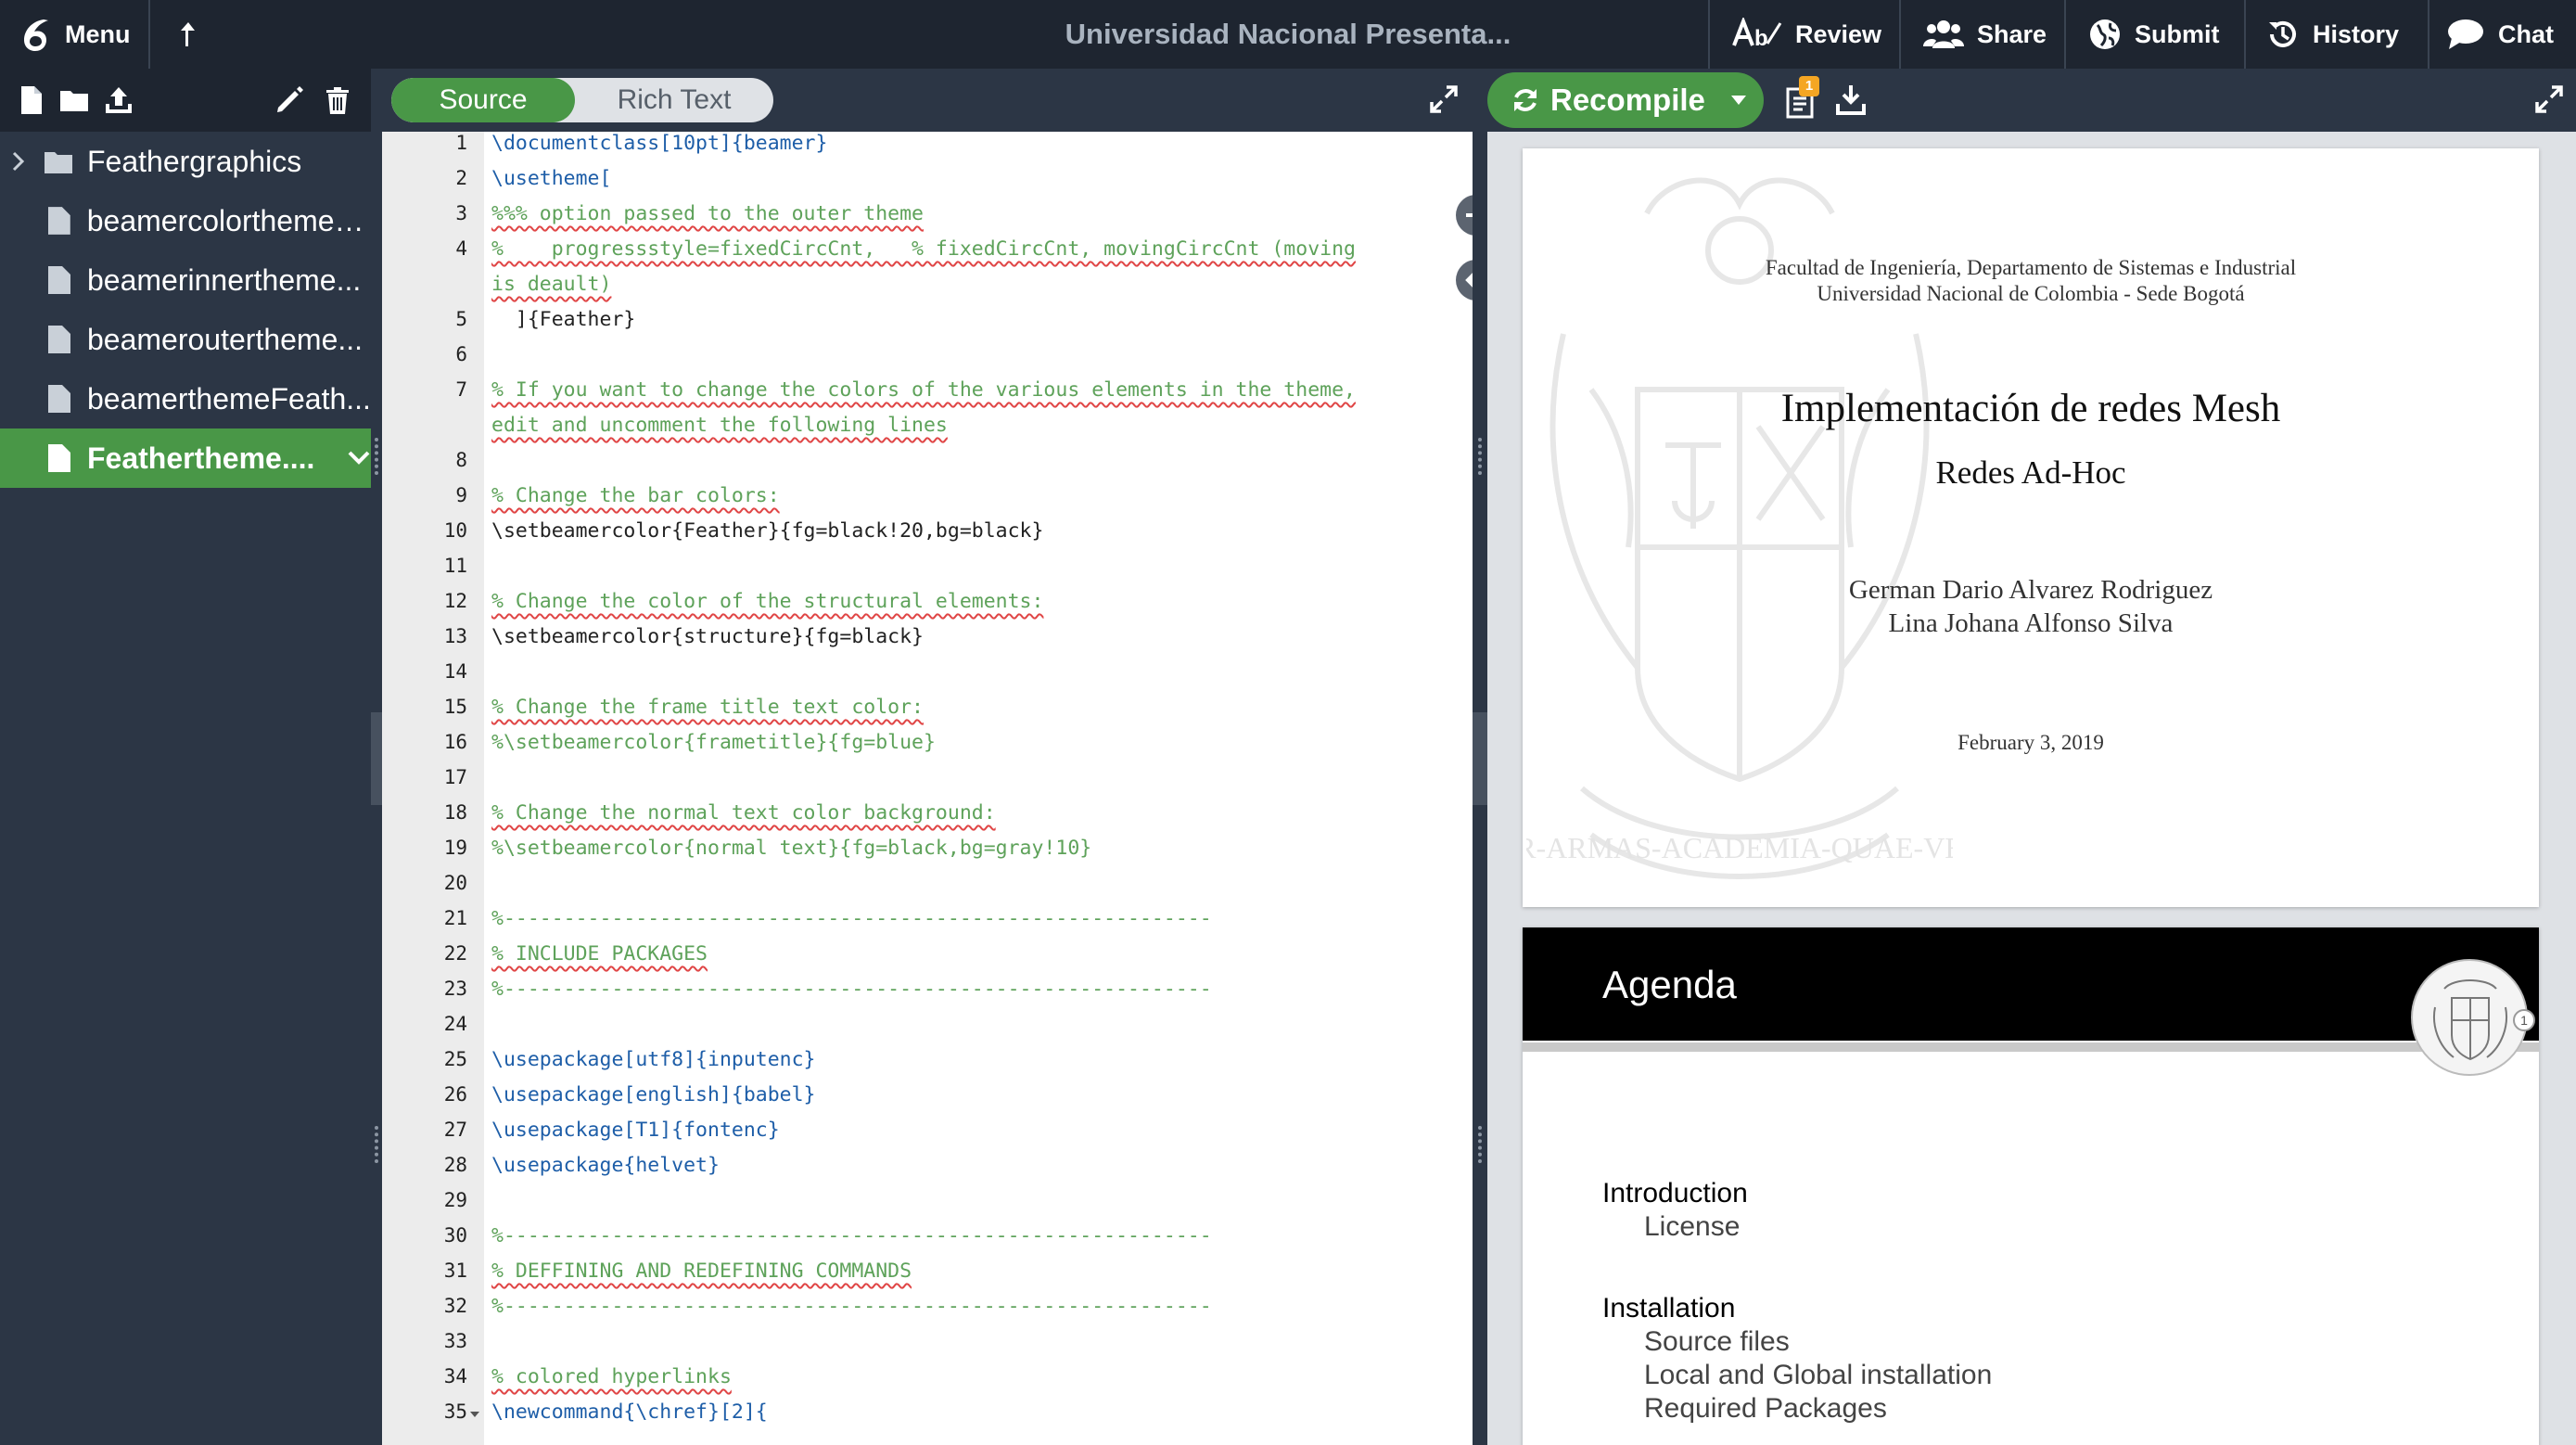 This screenshot has height=1445, width=2576. Describe the element at coordinates (653, 1094) in the screenshot. I see `code-line: \usepackage[english]{babel}` at that location.